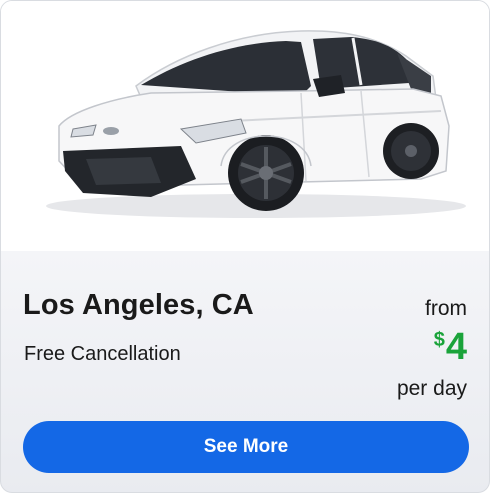  Describe the element at coordinates (446, 308) in the screenshot. I see `price-prefix: from` at that location.